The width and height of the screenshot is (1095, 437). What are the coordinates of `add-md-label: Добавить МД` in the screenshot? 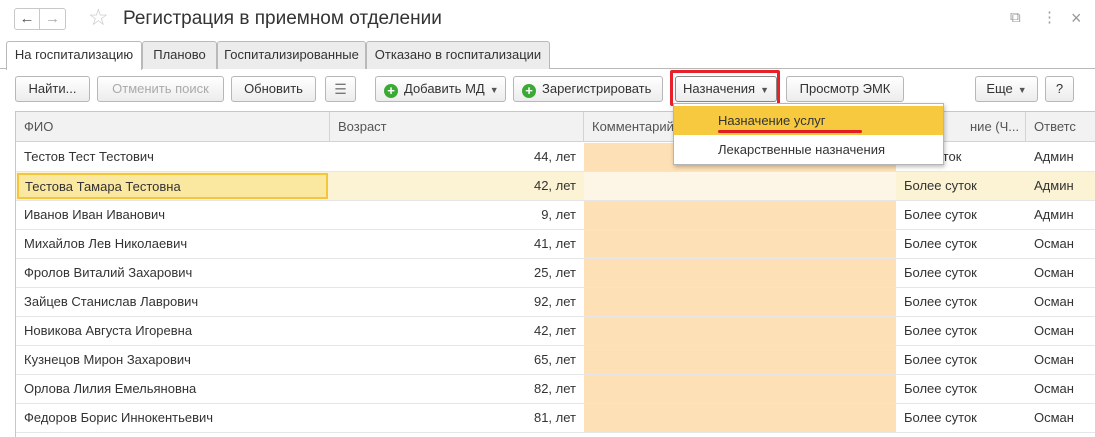 It's located at (444, 88).